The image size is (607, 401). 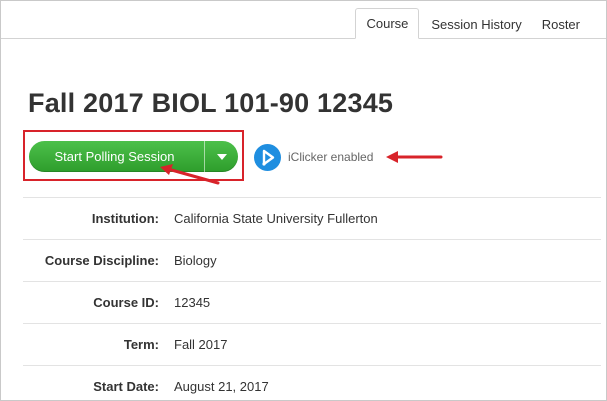 I want to click on tab-bar: Course Session History Roster, so click(x=303, y=20).